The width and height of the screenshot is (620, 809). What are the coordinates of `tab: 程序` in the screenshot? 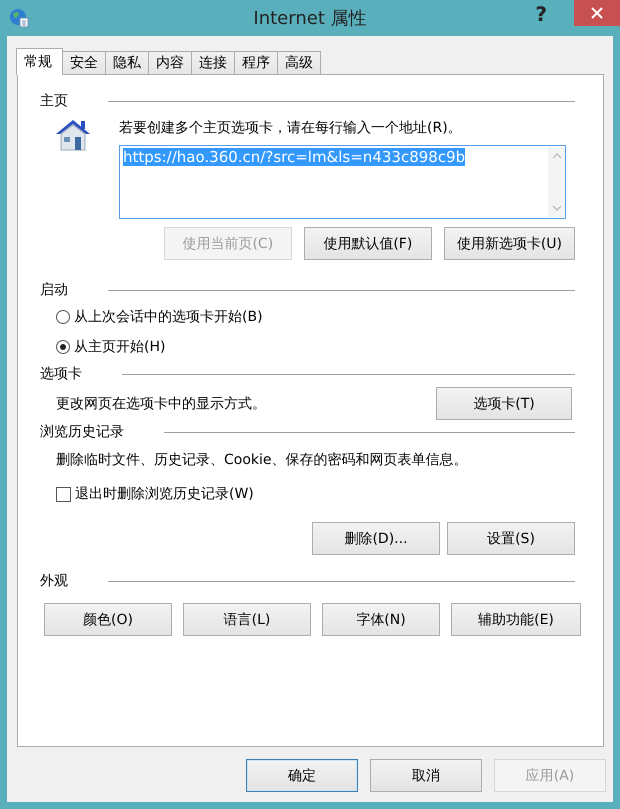 It's located at (256, 62).